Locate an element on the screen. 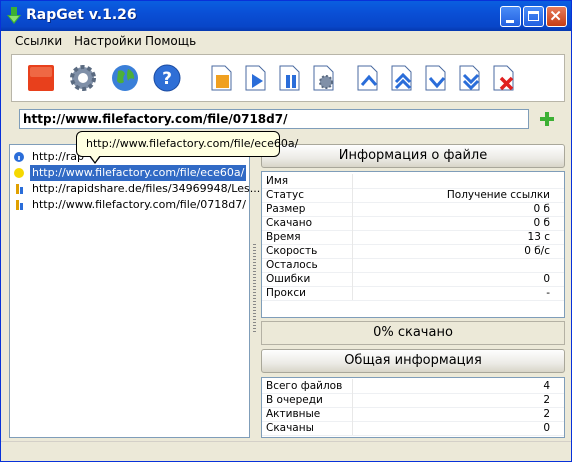  delete-icon is located at coordinates (503, 78).